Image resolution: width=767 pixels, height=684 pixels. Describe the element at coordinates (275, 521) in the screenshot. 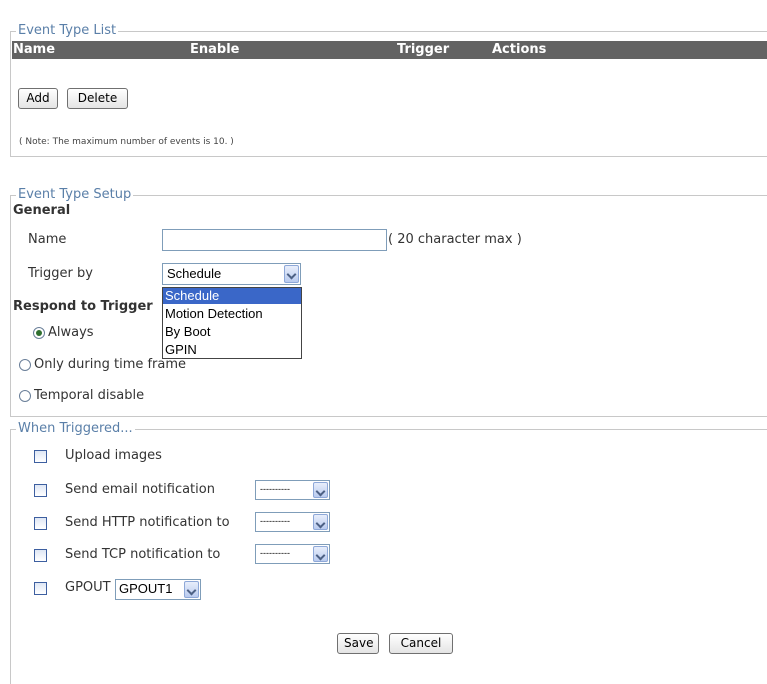

I see `http-select-value: ----------` at that location.